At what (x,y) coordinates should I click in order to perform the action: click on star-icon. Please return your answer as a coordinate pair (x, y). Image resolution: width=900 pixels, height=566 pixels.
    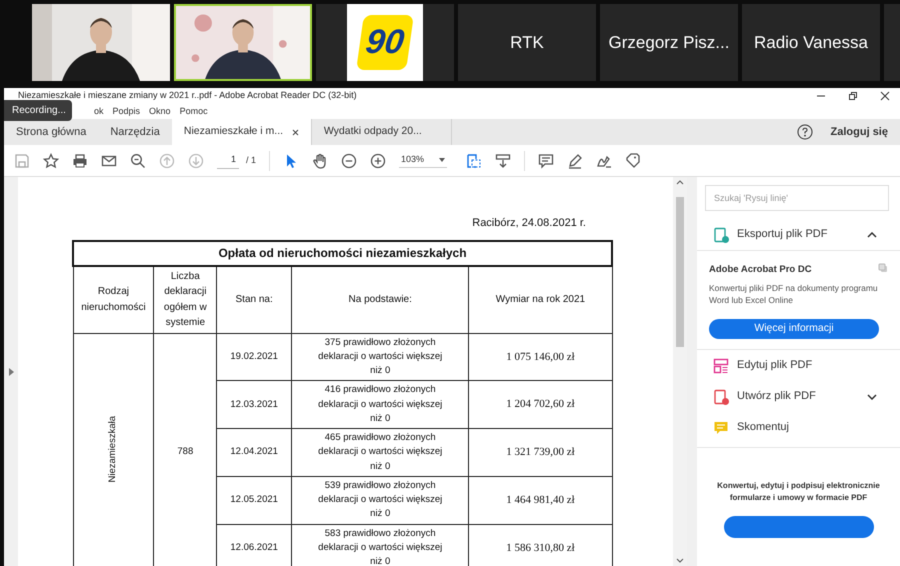
    Looking at the image, I should click on (51, 160).